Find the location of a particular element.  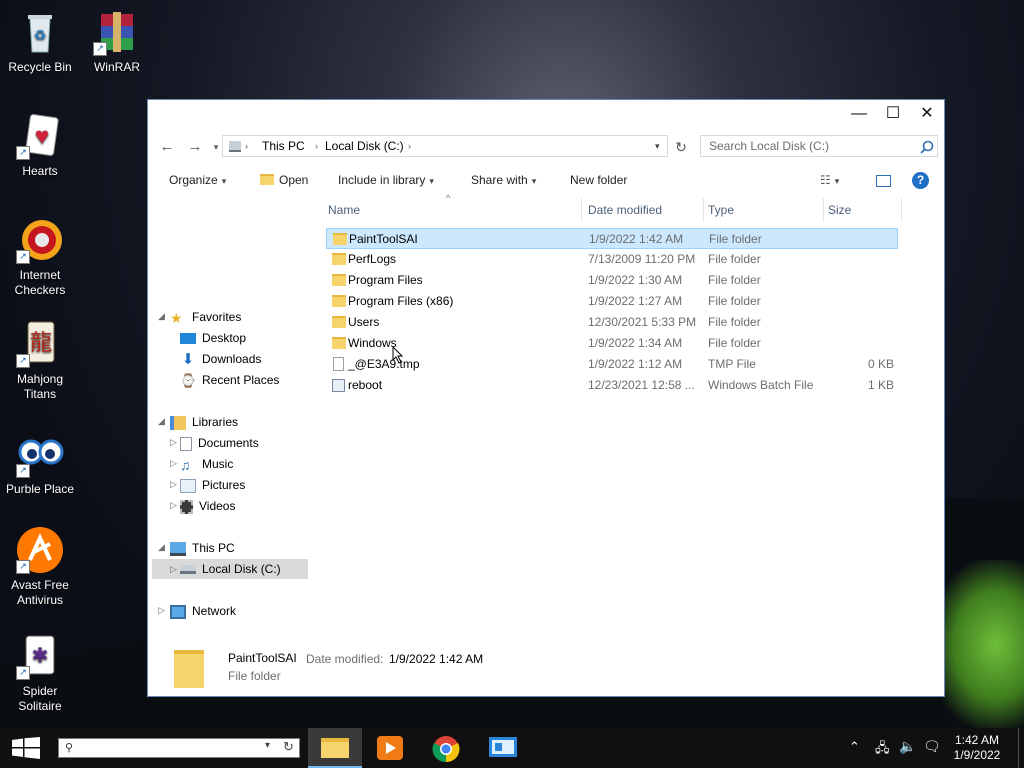

nav-desktop: Desktop is located at coordinates (213, 338).